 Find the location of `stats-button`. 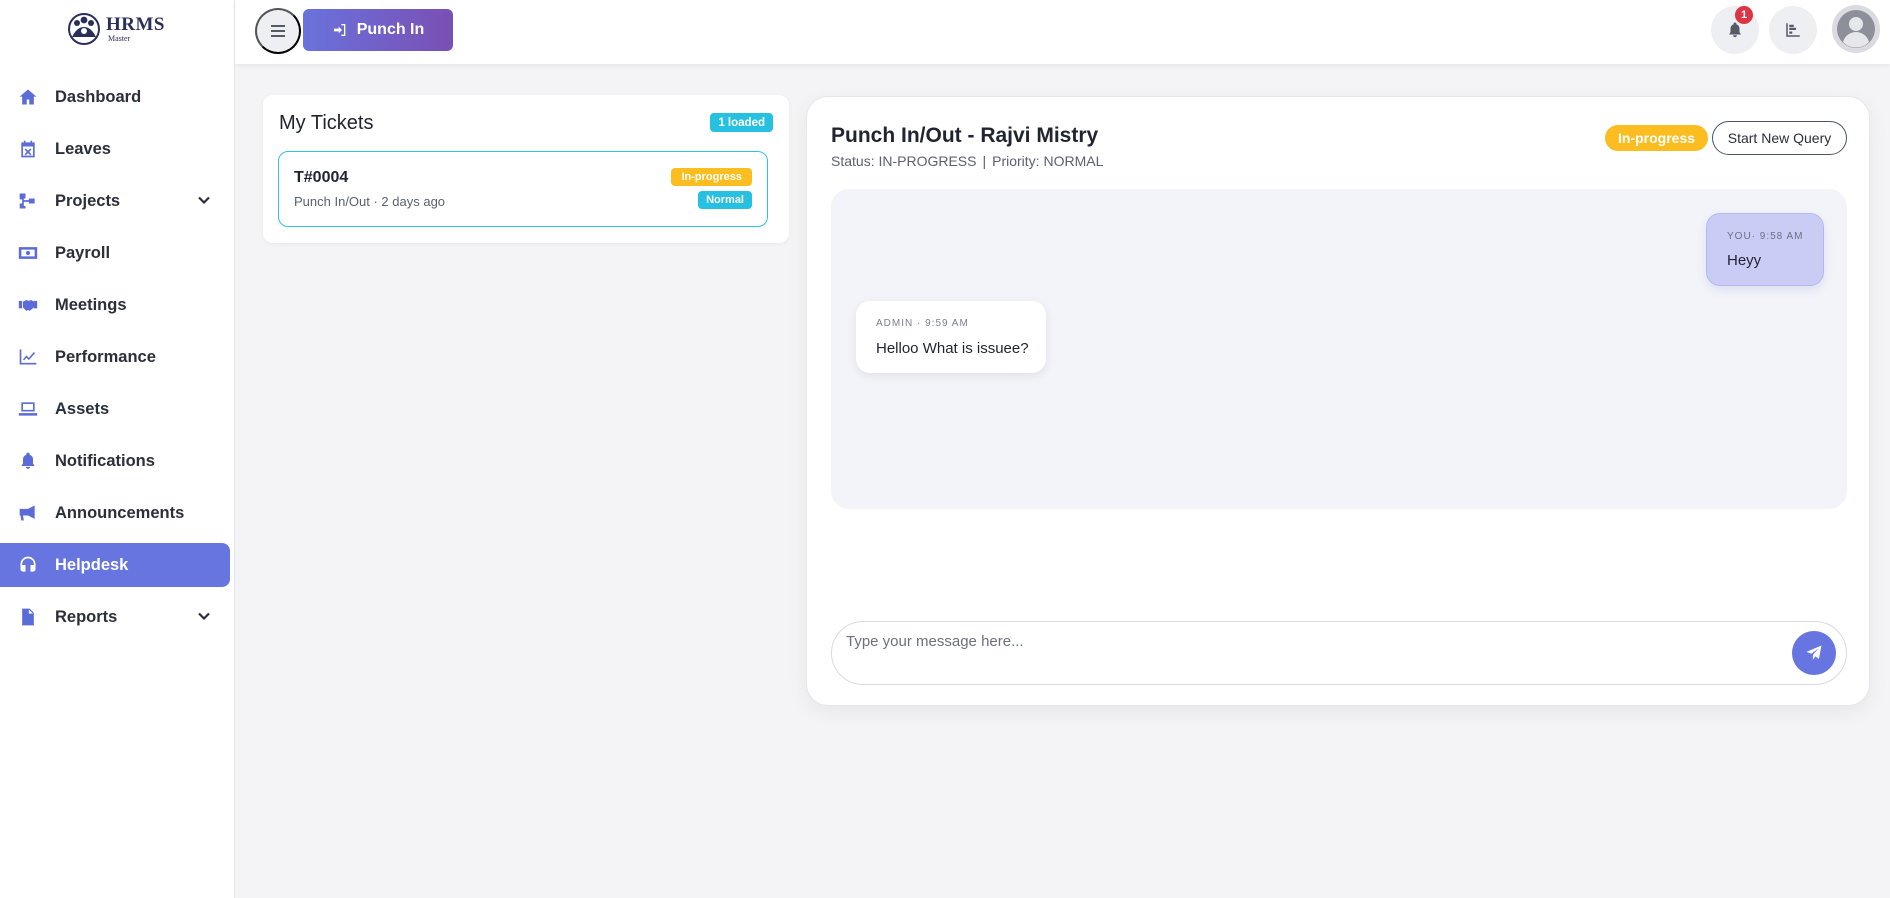

stats-button is located at coordinates (1793, 30).